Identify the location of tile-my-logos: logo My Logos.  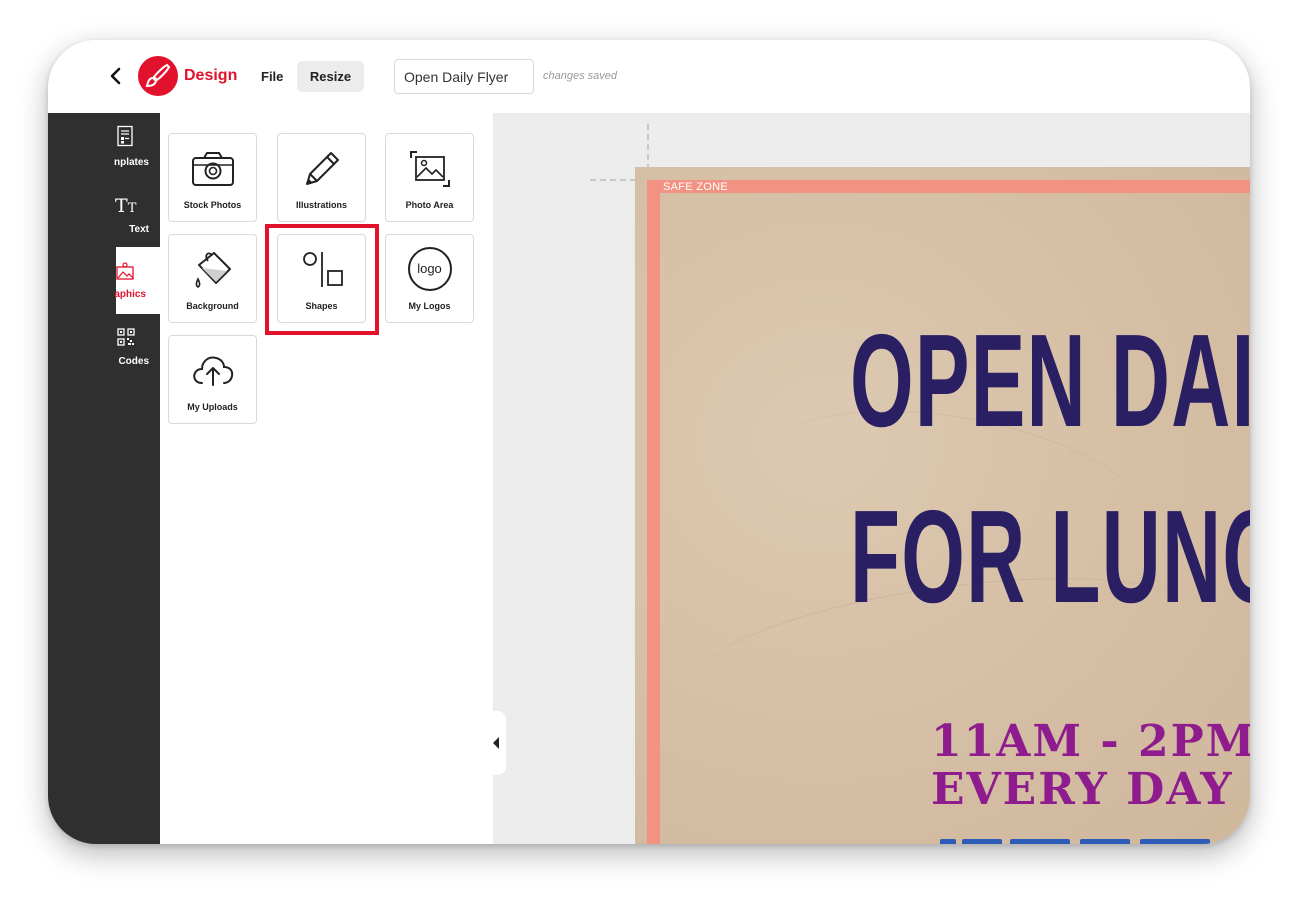
(429, 278).